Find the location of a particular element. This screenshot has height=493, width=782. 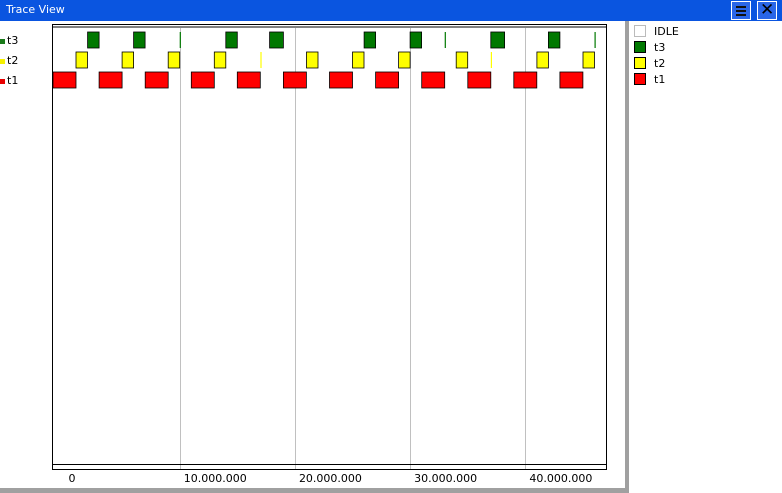

legend-label: t2 is located at coordinates (660, 63).